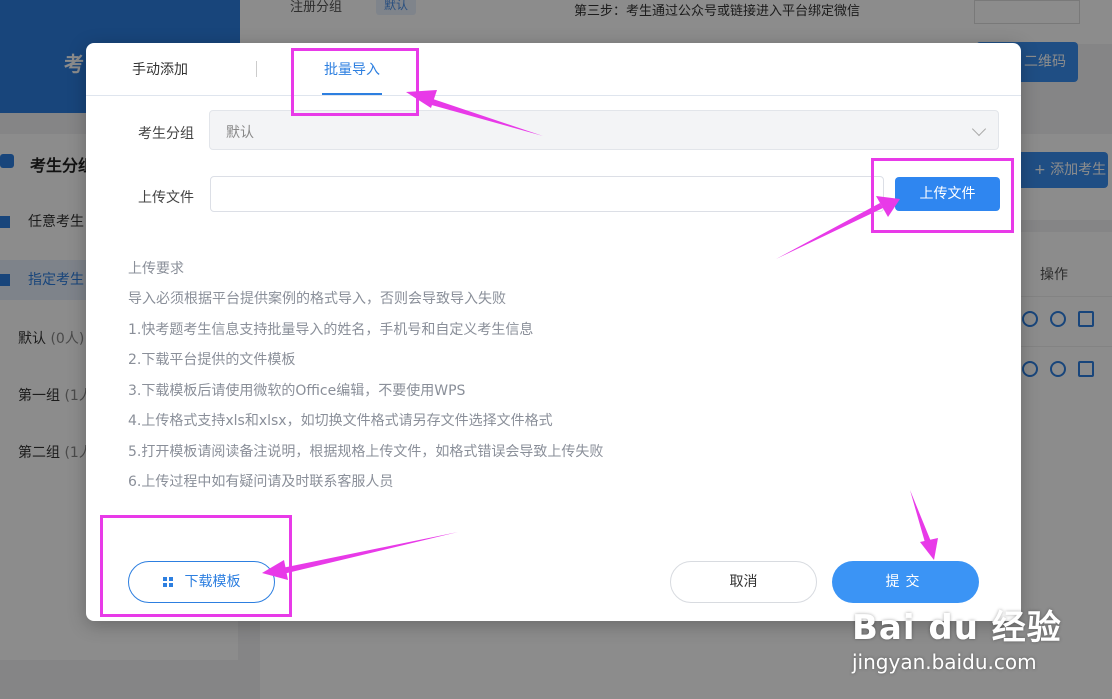 Image resolution: width=1112 pixels, height=699 pixels. I want to click on watermark-url: jingyan.baidu.com, so click(944, 662).